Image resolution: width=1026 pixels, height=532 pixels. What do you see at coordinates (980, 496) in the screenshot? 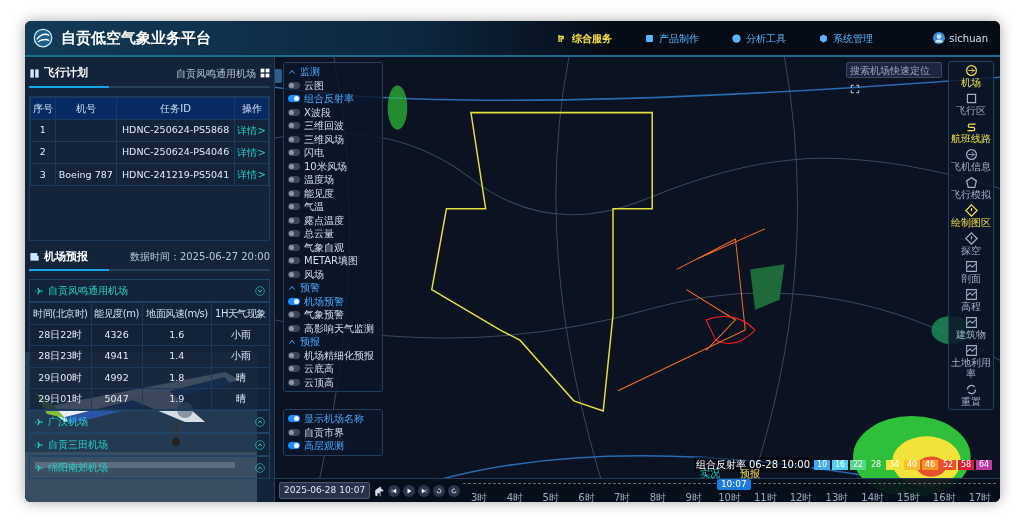
I see `hour-label: 17时` at bounding box center [980, 496].